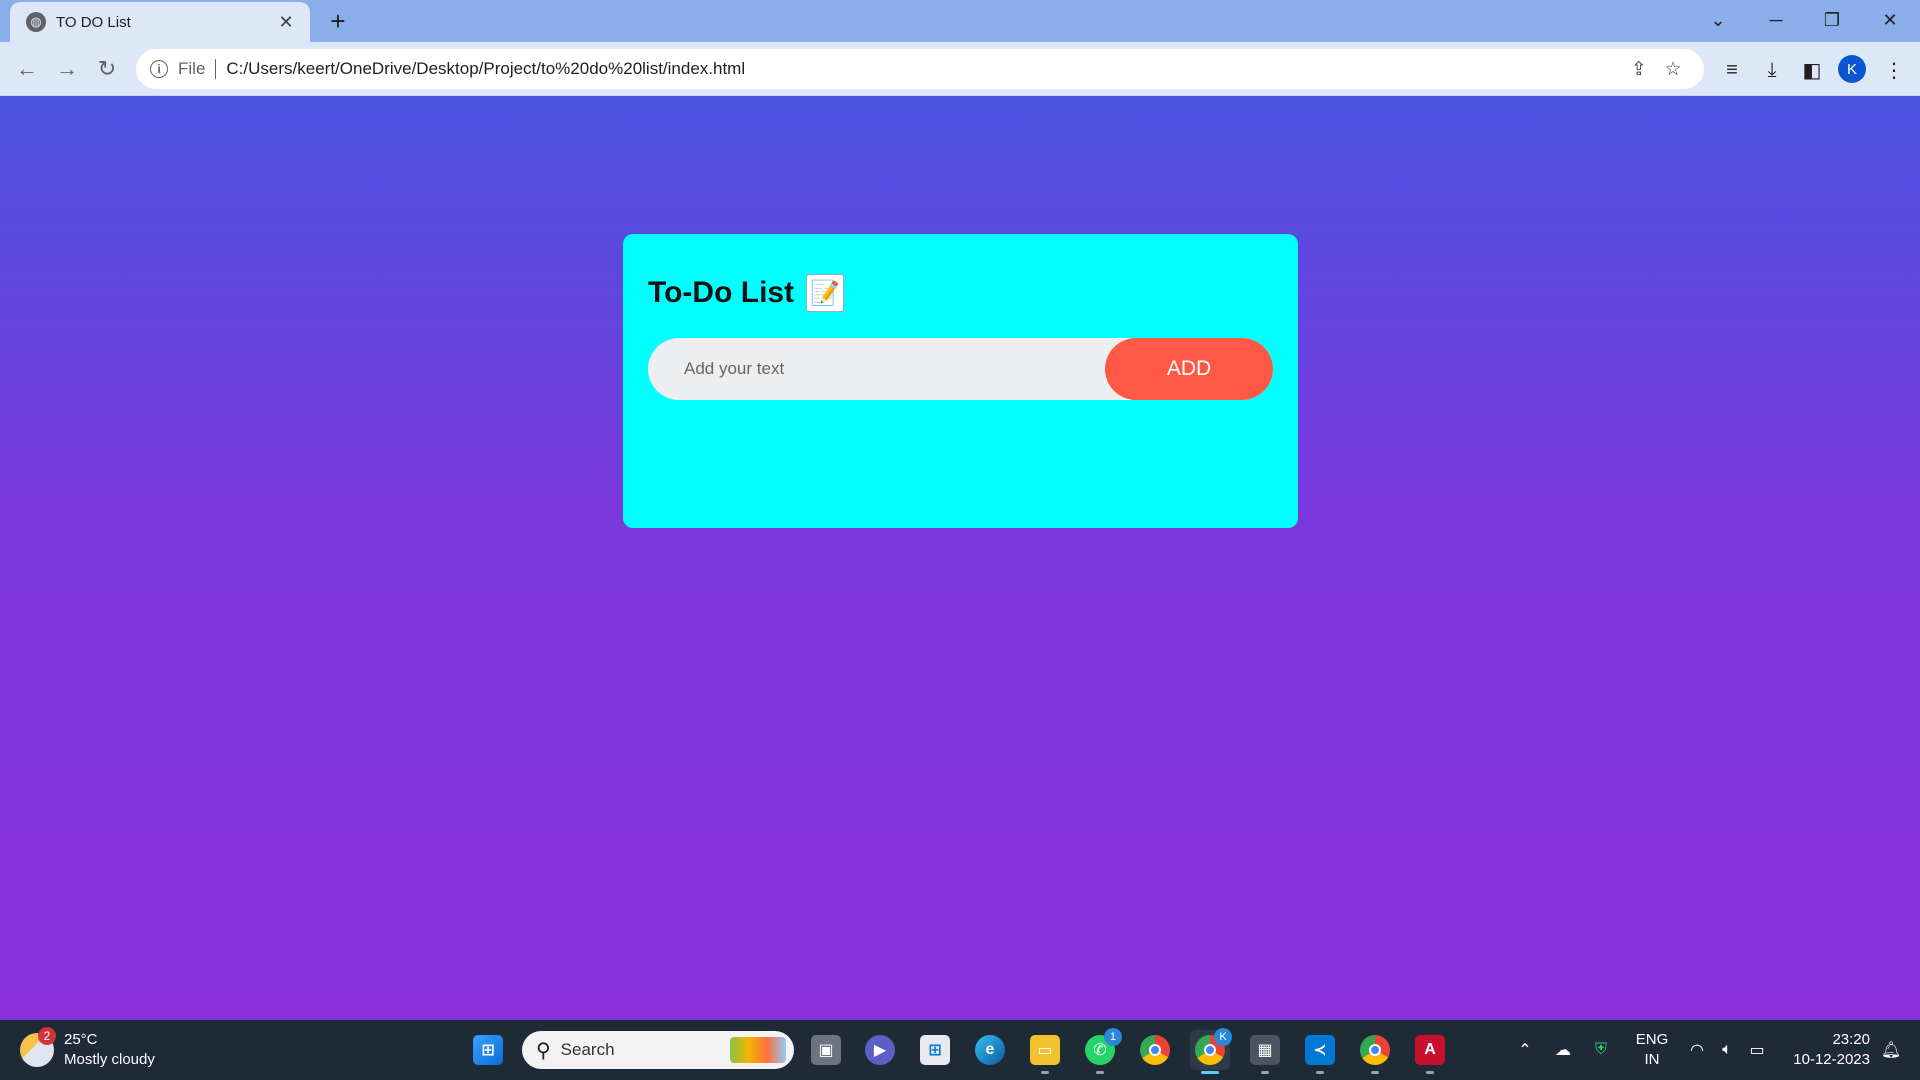  Describe the element at coordinates (1812, 70) in the screenshot. I see `side-panel-icon: ◧` at that location.